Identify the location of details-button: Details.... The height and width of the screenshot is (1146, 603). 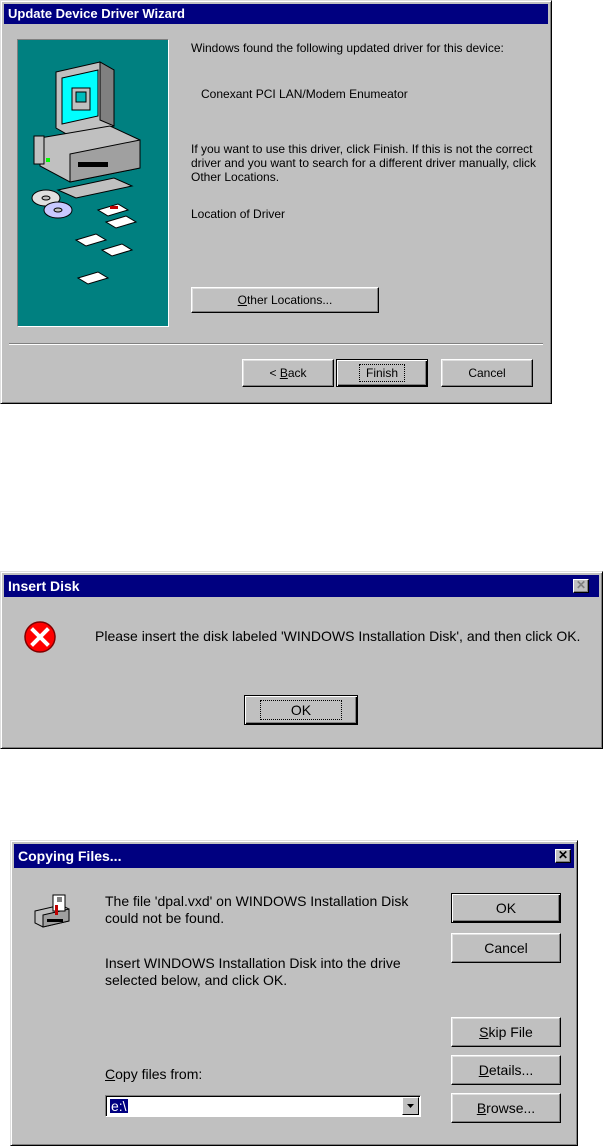
(506, 1070).